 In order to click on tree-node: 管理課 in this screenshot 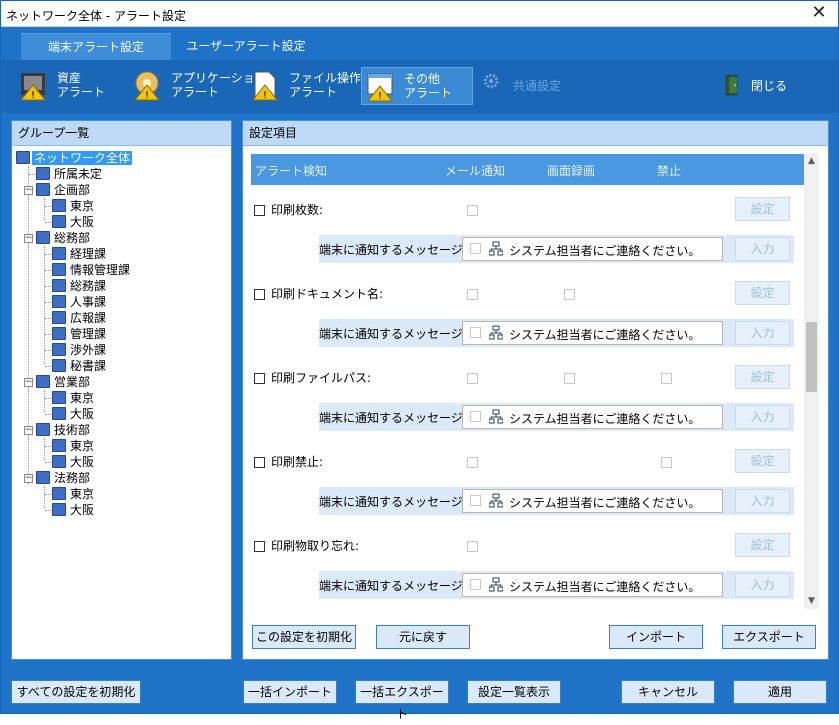, I will do `click(80, 334)`.